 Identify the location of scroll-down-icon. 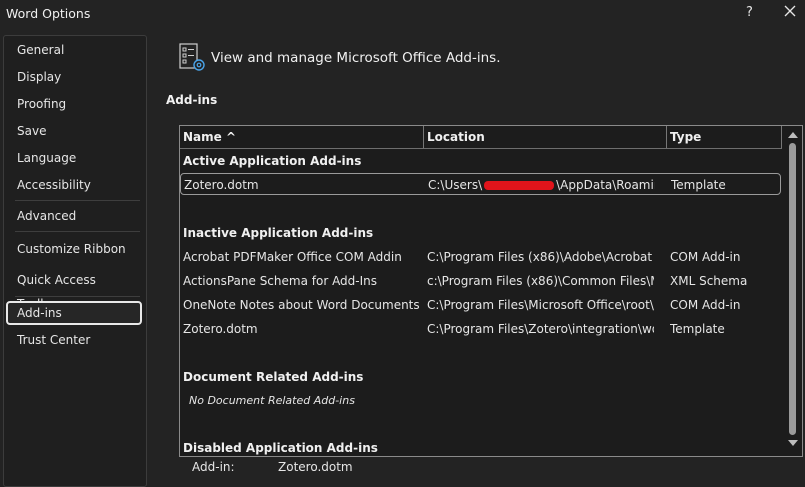
(793, 443).